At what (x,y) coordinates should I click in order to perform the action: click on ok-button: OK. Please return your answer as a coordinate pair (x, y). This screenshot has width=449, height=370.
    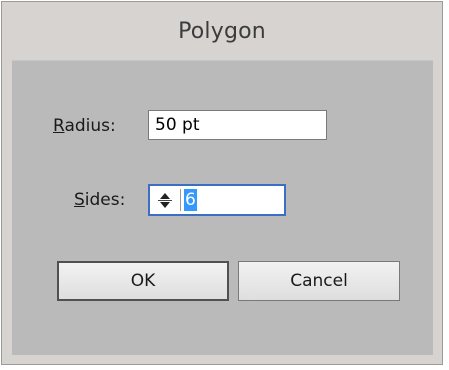
    Looking at the image, I should click on (143, 281).